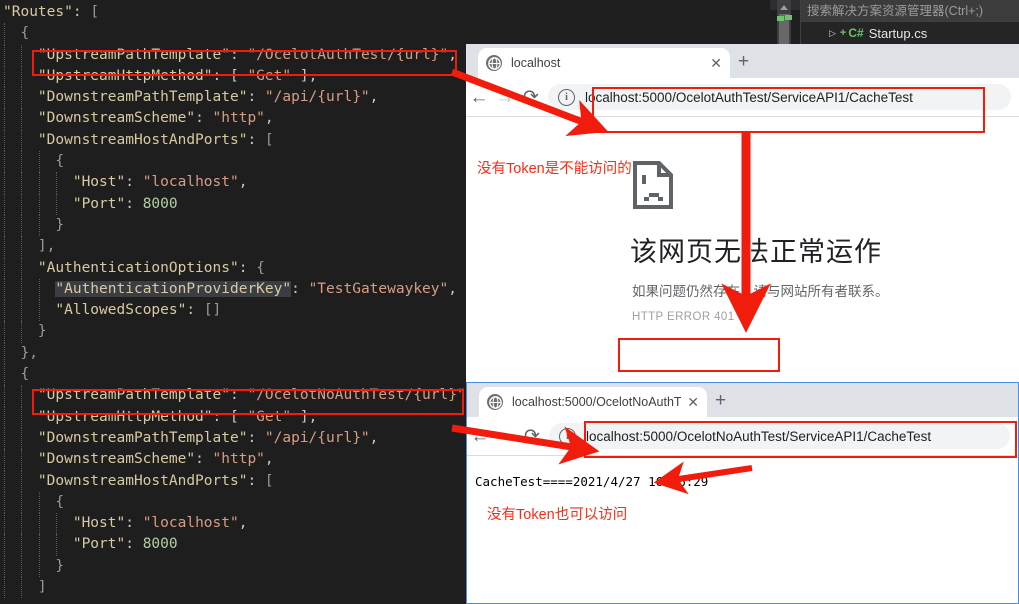  What do you see at coordinates (233, 268) in the screenshot?
I see `code-line: "AuthenticationOptions": {` at bounding box center [233, 268].